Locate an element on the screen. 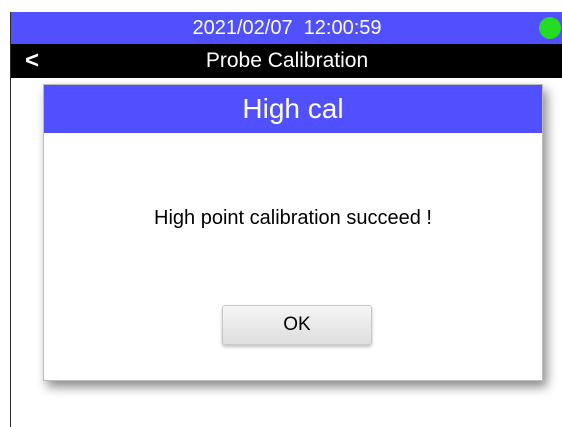 The height and width of the screenshot is (427, 562). dialog-header: High cal is located at coordinates (293, 109).